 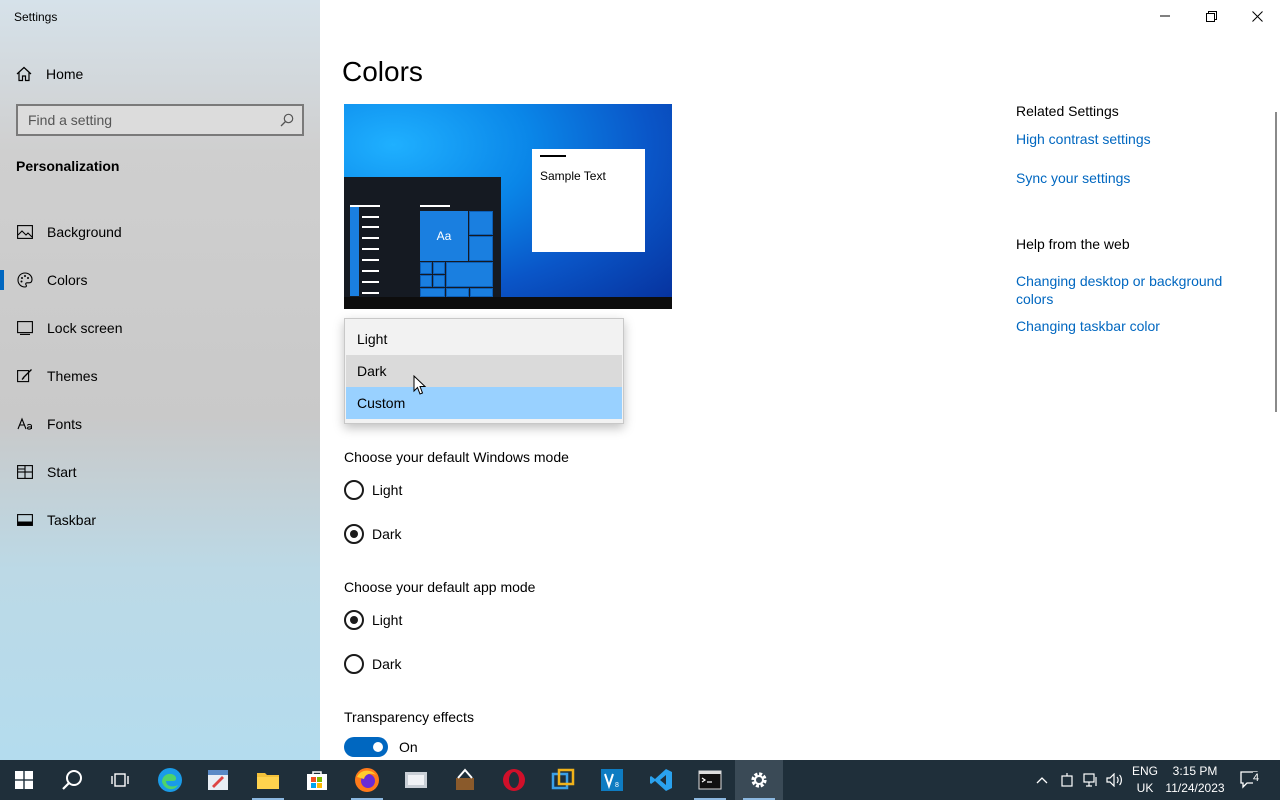 What do you see at coordinates (617, 785) in the screenshot?
I see `svg-text: 8` at bounding box center [617, 785].